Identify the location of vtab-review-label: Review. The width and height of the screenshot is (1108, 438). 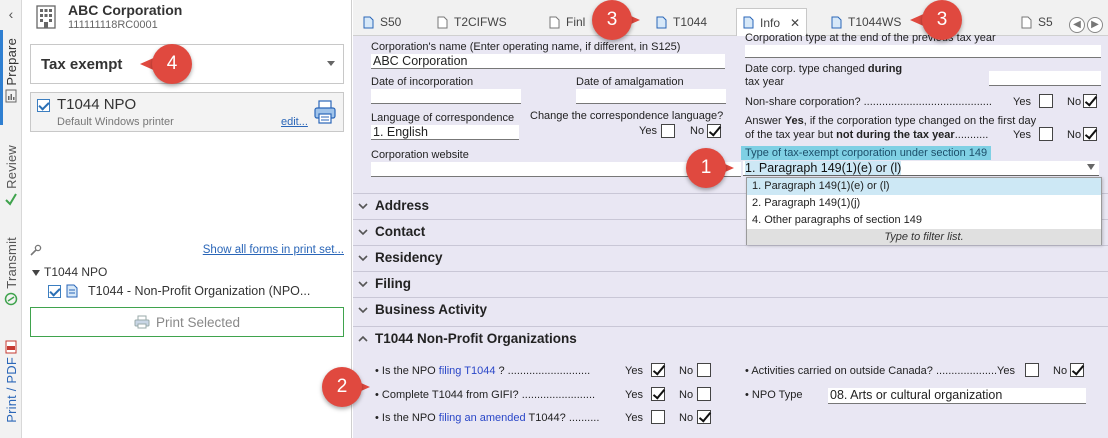
(11, 167).